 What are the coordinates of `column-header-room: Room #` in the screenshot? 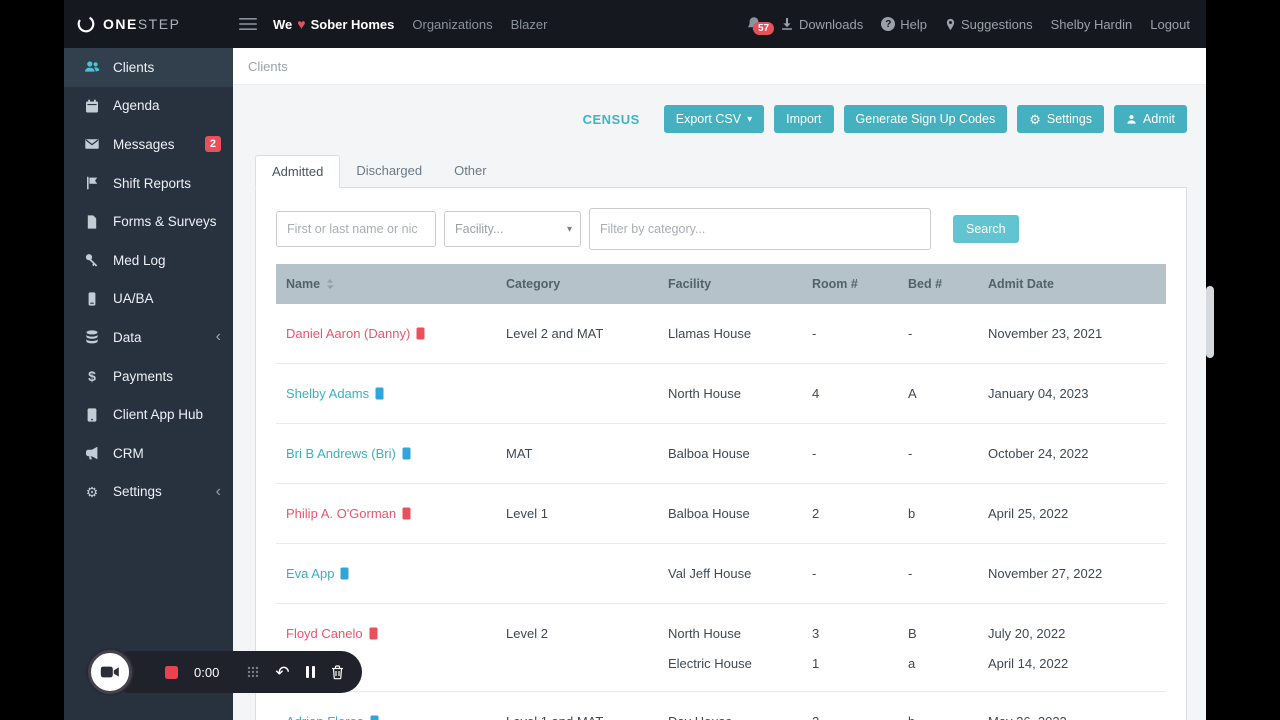 It's located at (850, 284).